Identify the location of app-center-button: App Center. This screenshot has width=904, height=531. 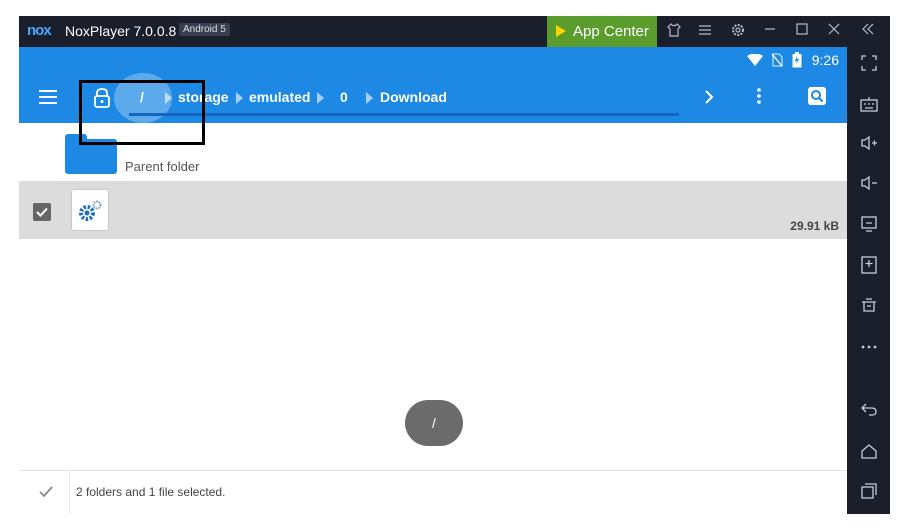
(602, 31).